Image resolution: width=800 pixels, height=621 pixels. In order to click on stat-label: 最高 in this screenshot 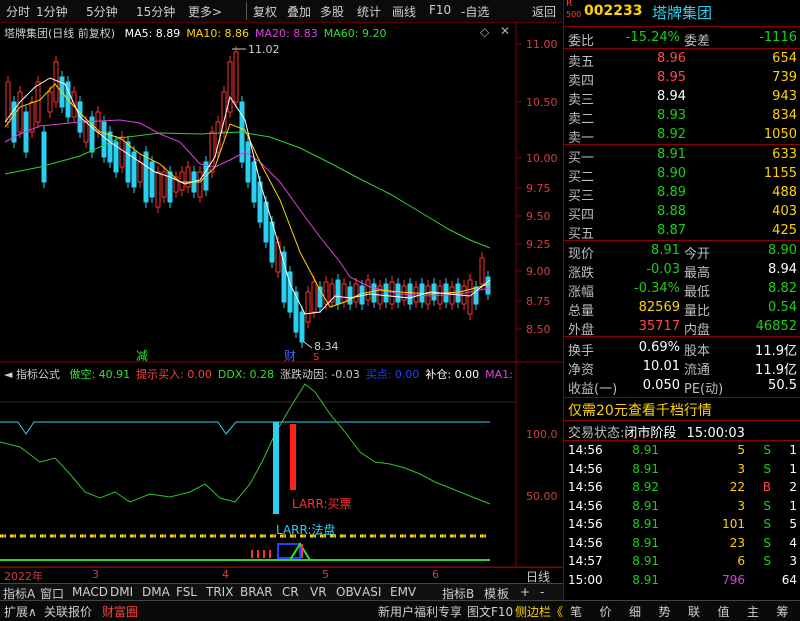, I will do `click(697, 273)`.